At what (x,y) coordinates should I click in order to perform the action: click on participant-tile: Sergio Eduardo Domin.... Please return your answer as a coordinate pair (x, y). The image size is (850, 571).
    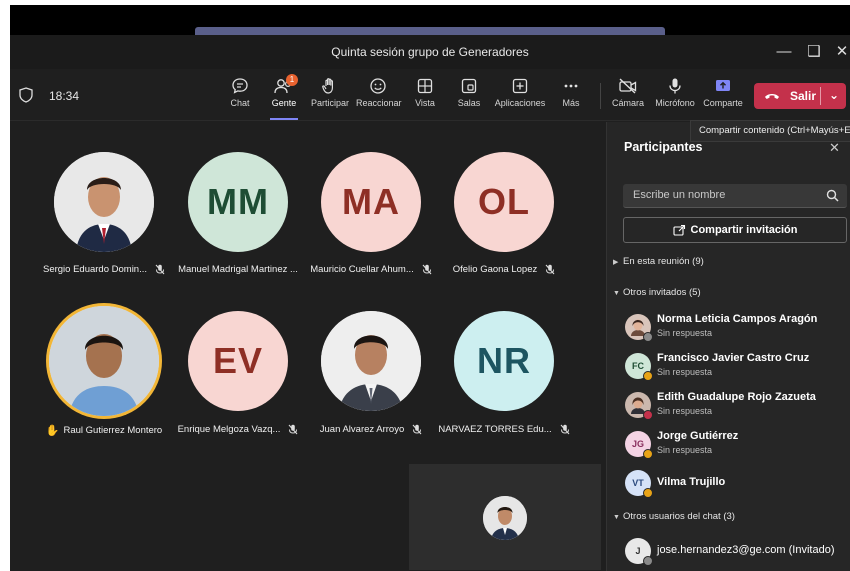
    Looking at the image, I should click on (104, 213).